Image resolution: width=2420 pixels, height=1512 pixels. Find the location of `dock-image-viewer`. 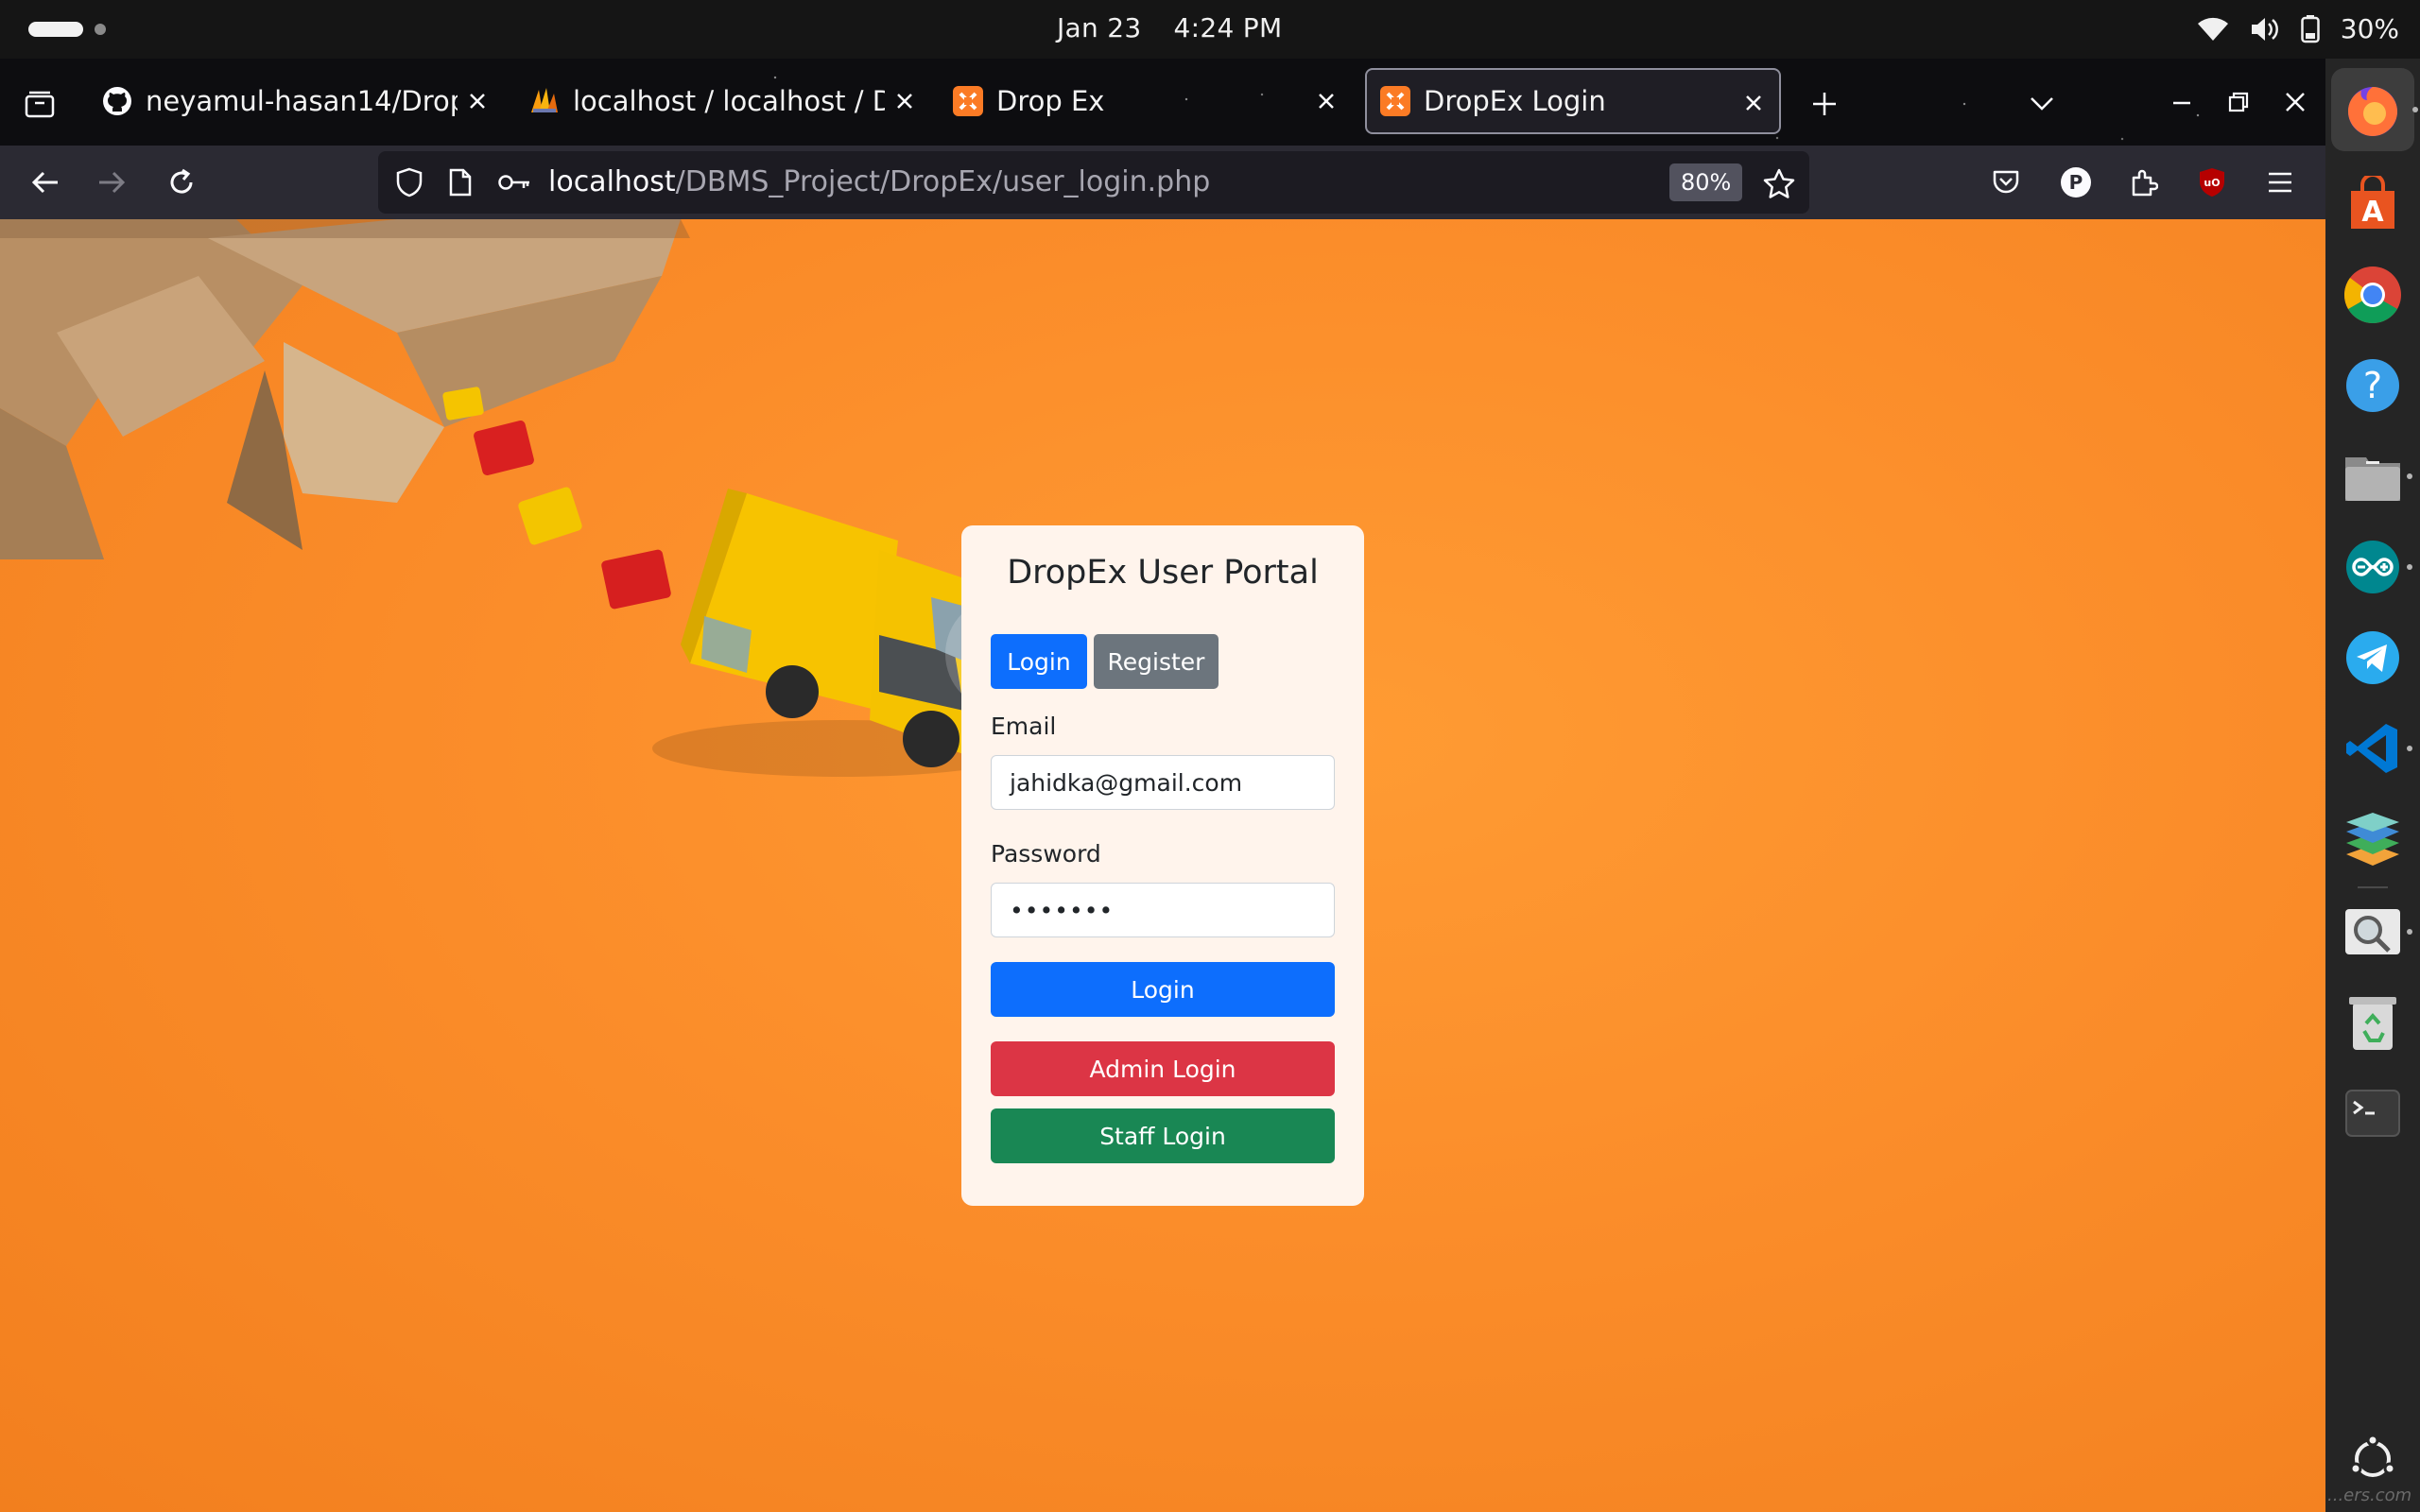

dock-image-viewer is located at coordinates (2375, 932).